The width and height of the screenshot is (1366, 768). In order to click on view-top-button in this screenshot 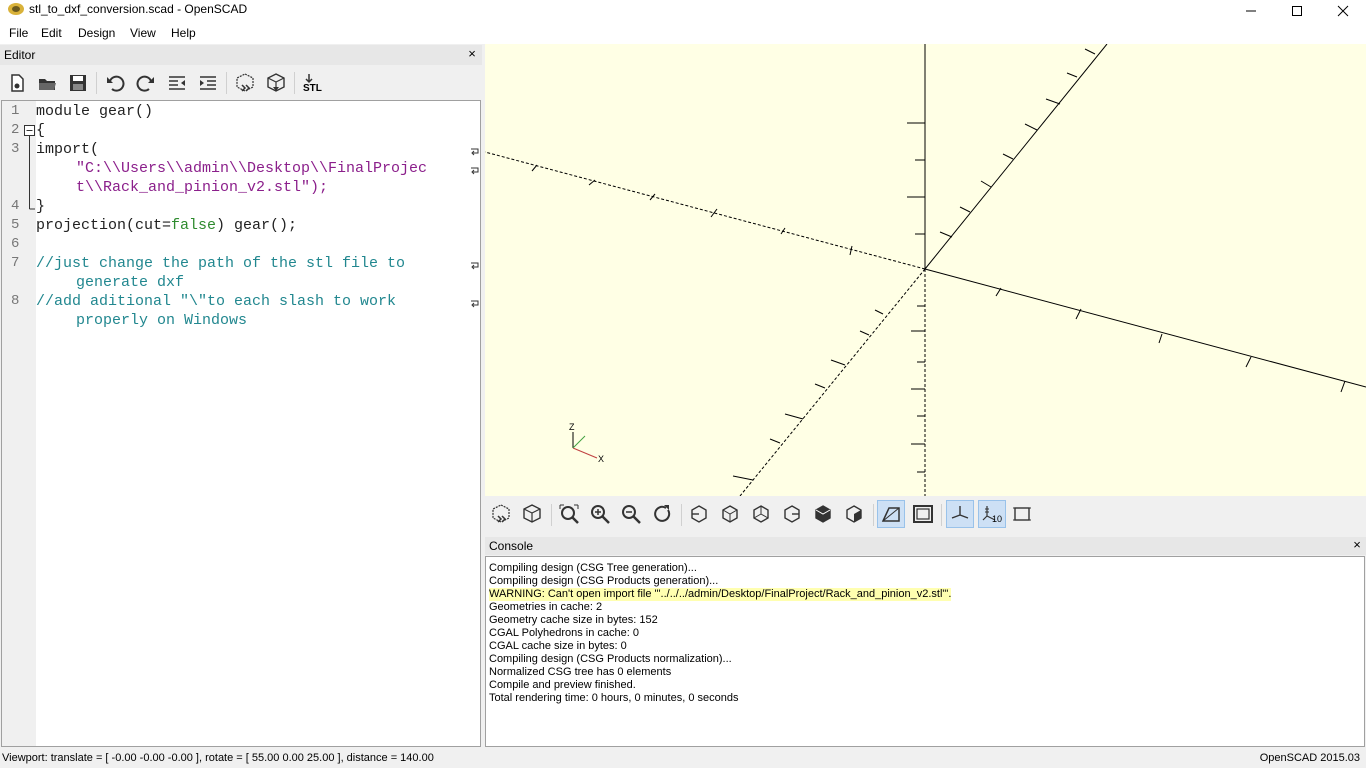, I will do `click(730, 514)`.